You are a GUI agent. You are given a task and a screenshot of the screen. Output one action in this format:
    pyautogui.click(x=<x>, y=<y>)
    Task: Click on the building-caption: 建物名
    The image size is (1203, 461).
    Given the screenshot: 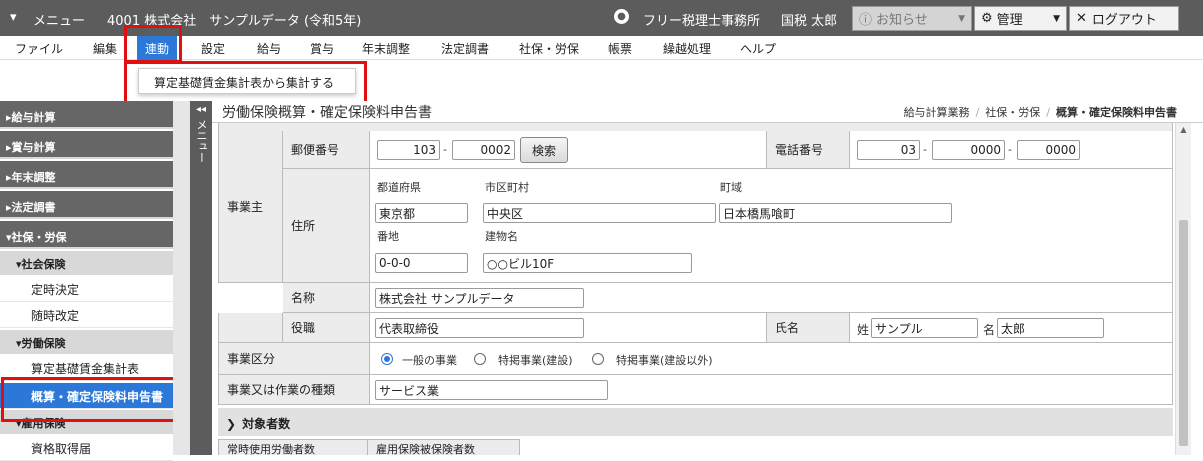 What is the action you would take?
    pyautogui.click(x=501, y=236)
    